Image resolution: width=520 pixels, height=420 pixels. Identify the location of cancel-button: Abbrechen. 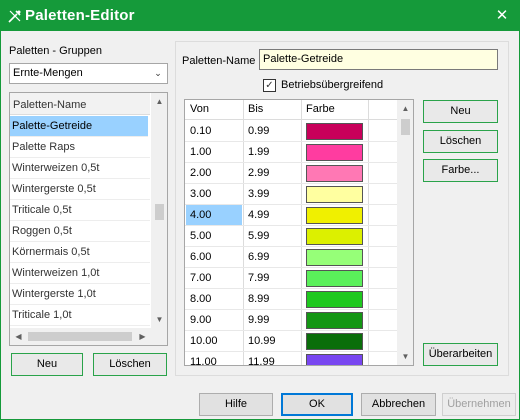
(398, 404).